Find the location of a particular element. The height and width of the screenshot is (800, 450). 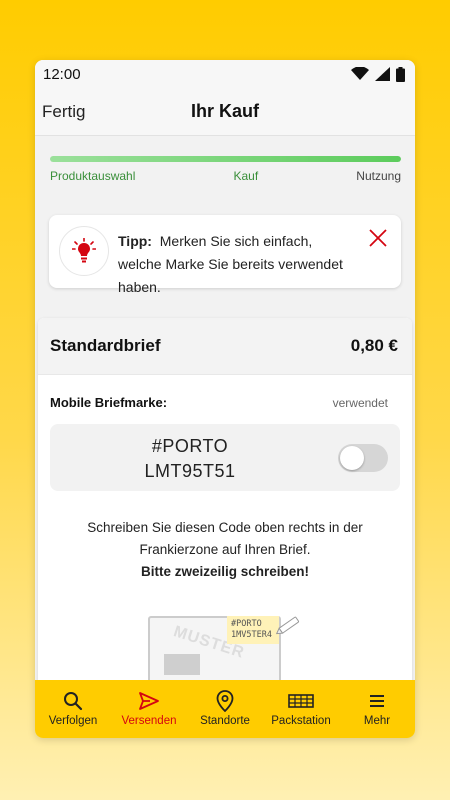

used-toggle is located at coordinates (363, 458).